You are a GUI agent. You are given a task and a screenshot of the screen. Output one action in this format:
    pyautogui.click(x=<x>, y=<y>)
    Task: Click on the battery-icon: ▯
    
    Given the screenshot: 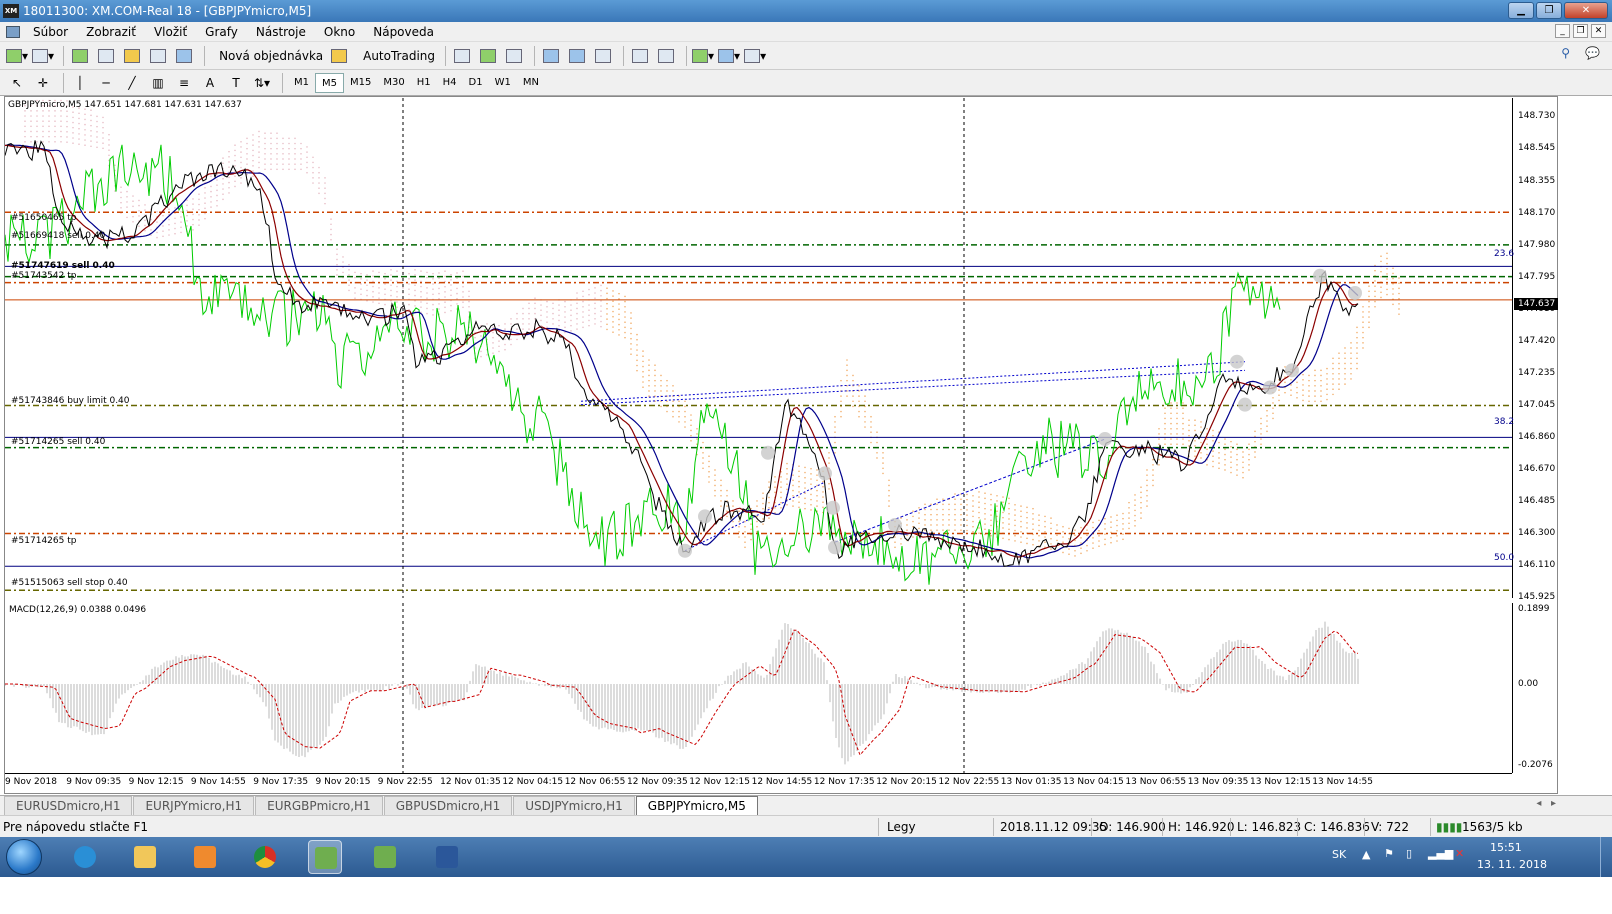 What is the action you would take?
    pyautogui.click(x=1409, y=853)
    